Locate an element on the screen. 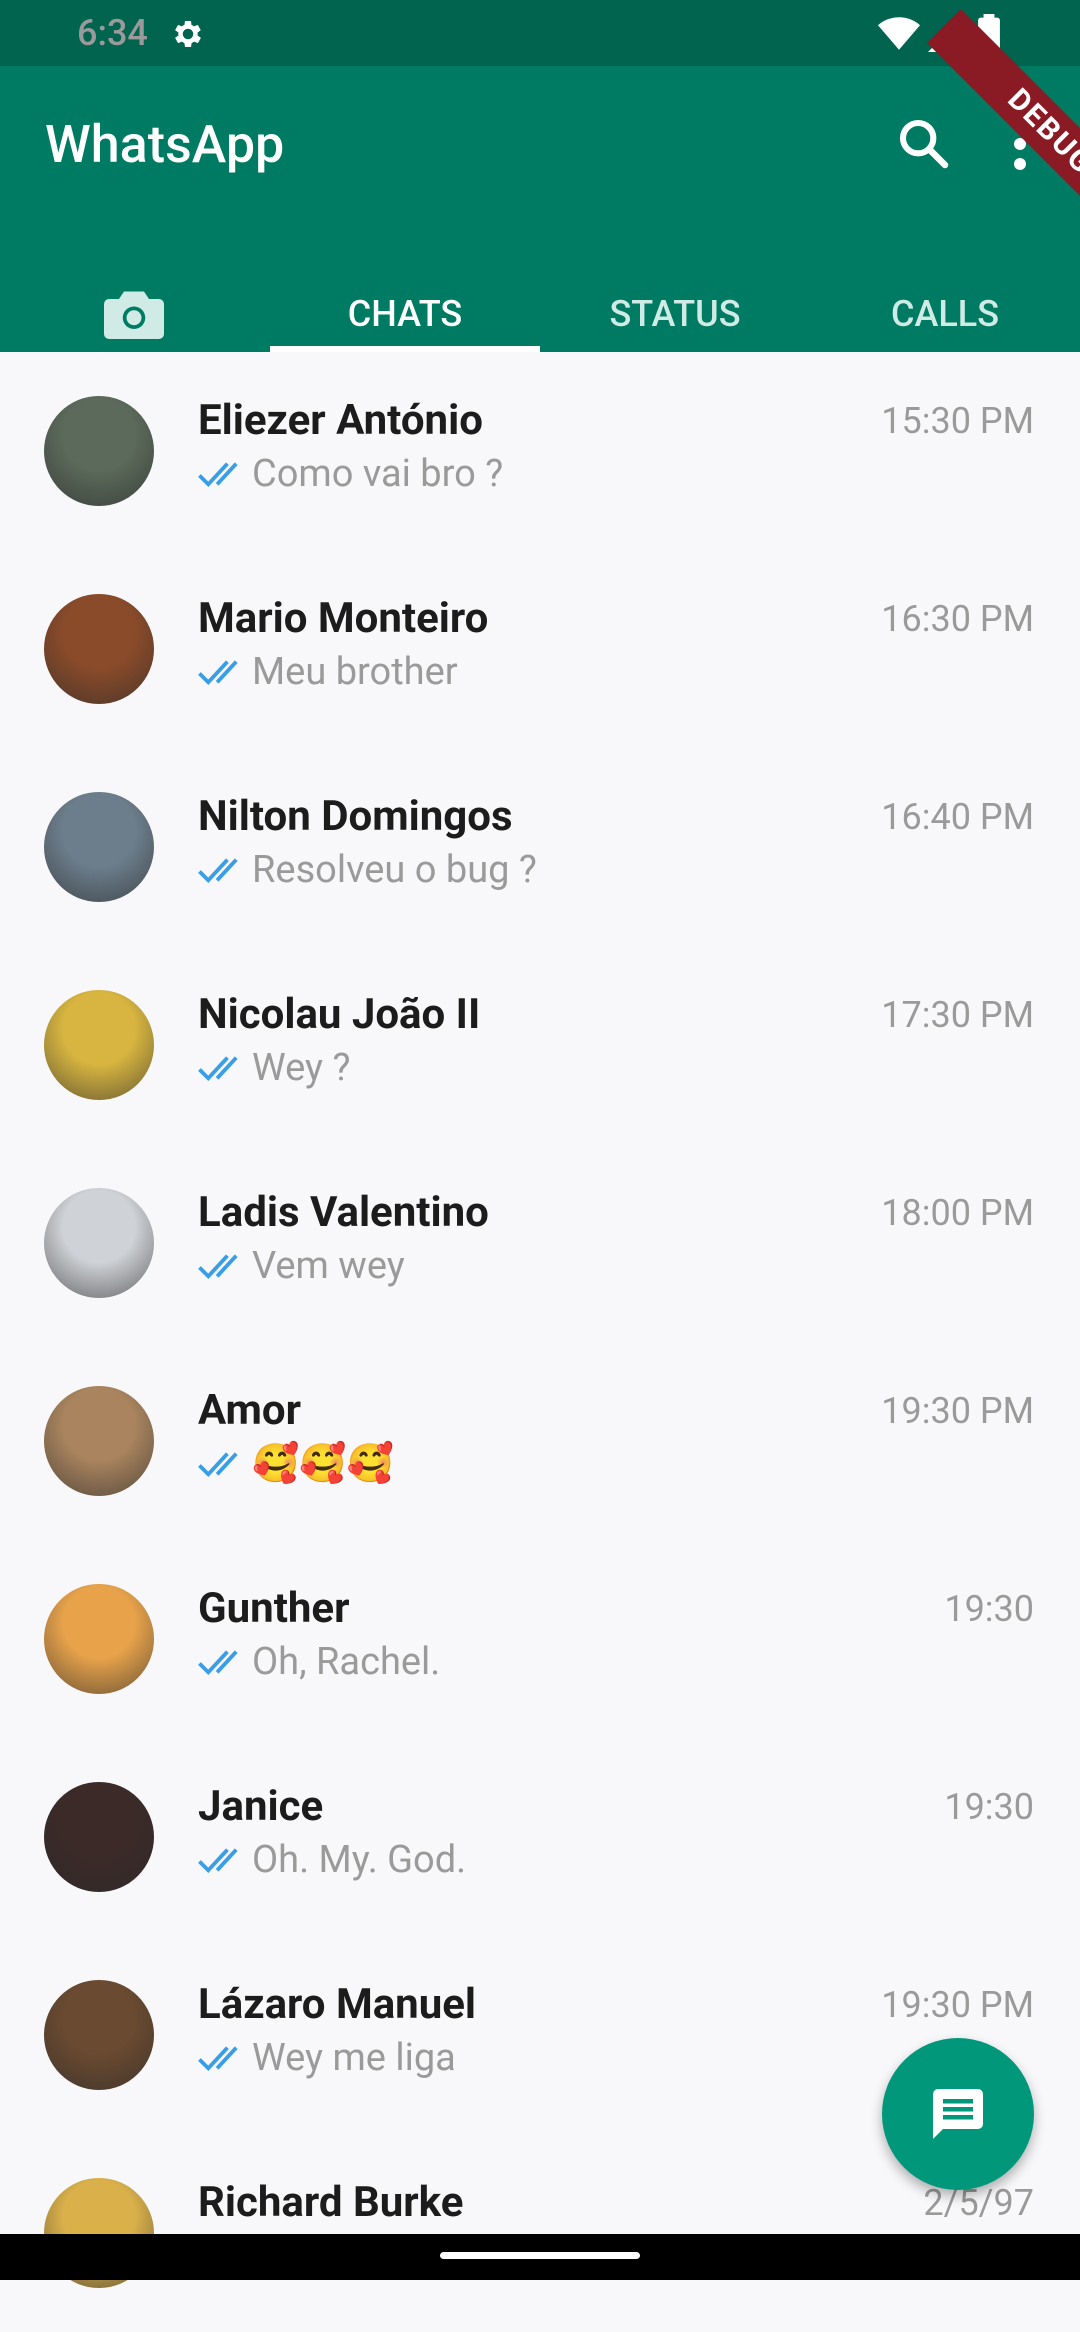 The height and width of the screenshot is (2332, 1080). chat-row: Amor 19:30 PM 🥰🥰🥰 is located at coordinates (540, 1441).